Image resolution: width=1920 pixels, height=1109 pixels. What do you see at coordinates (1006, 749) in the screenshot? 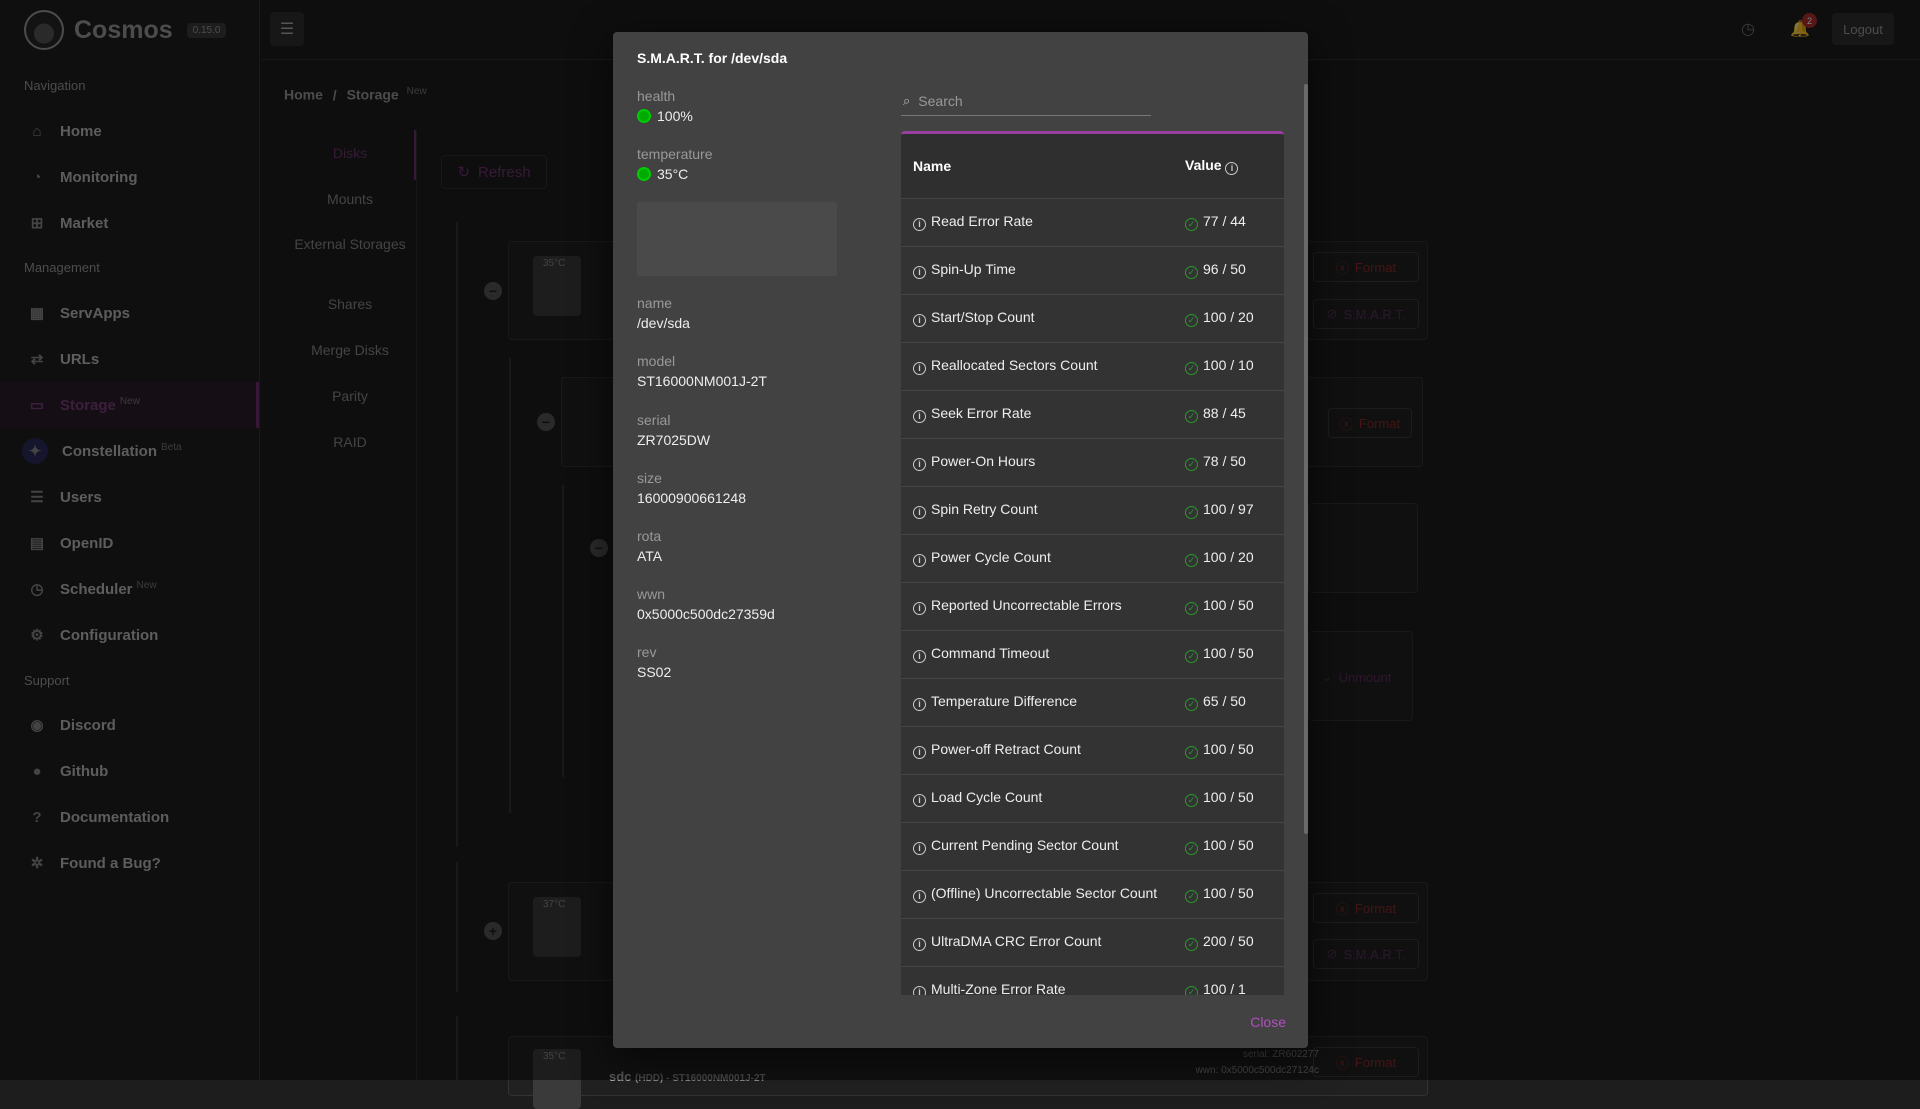
I see `attribute-name: Power-off Retract Count` at bounding box center [1006, 749].